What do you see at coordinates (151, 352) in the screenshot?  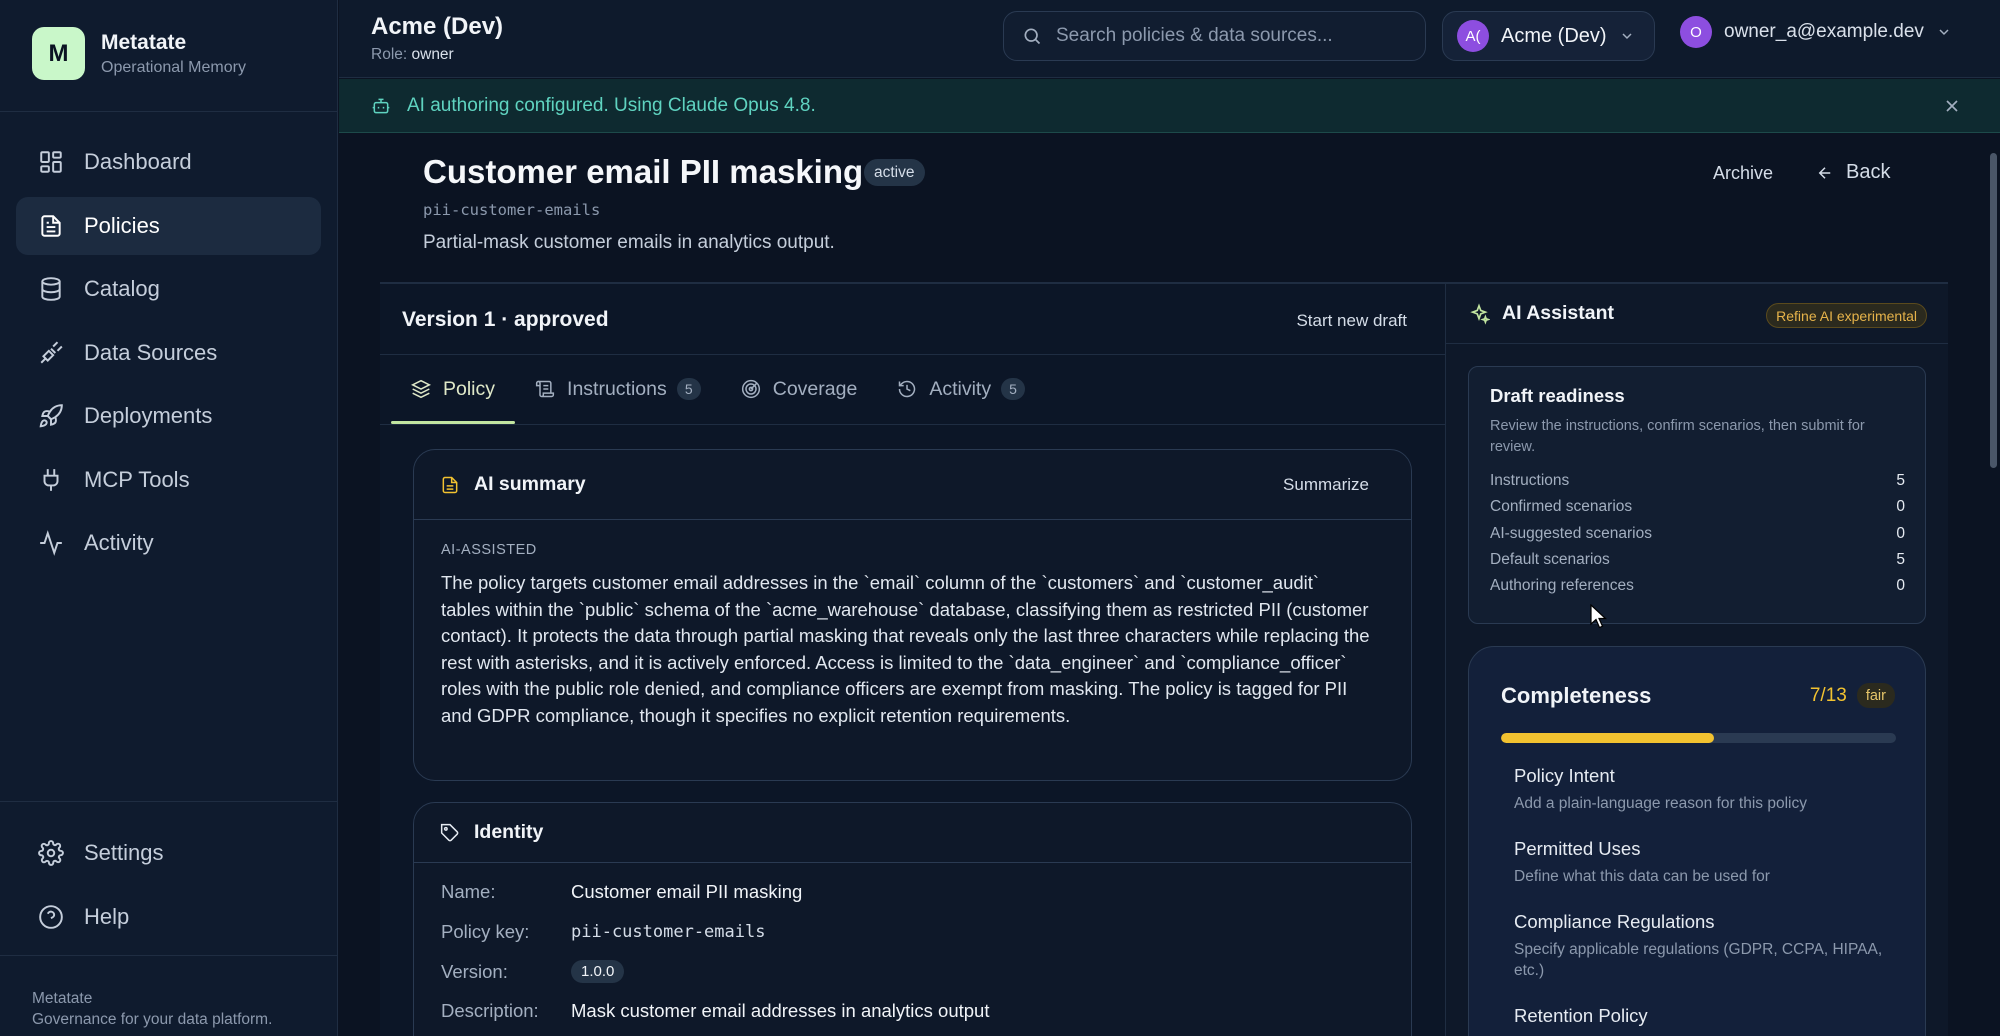 I see `sidebar-item-label: Data Sources` at bounding box center [151, 352].